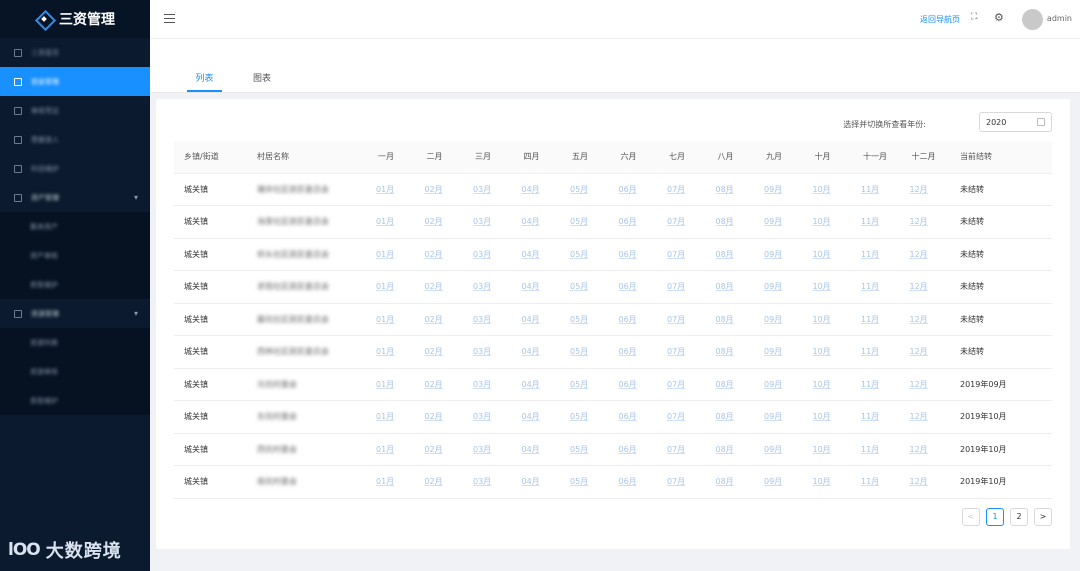 The image size is (1080, 571). I want to click on sidebar-item-1: 资金管理, so click(75, 81).